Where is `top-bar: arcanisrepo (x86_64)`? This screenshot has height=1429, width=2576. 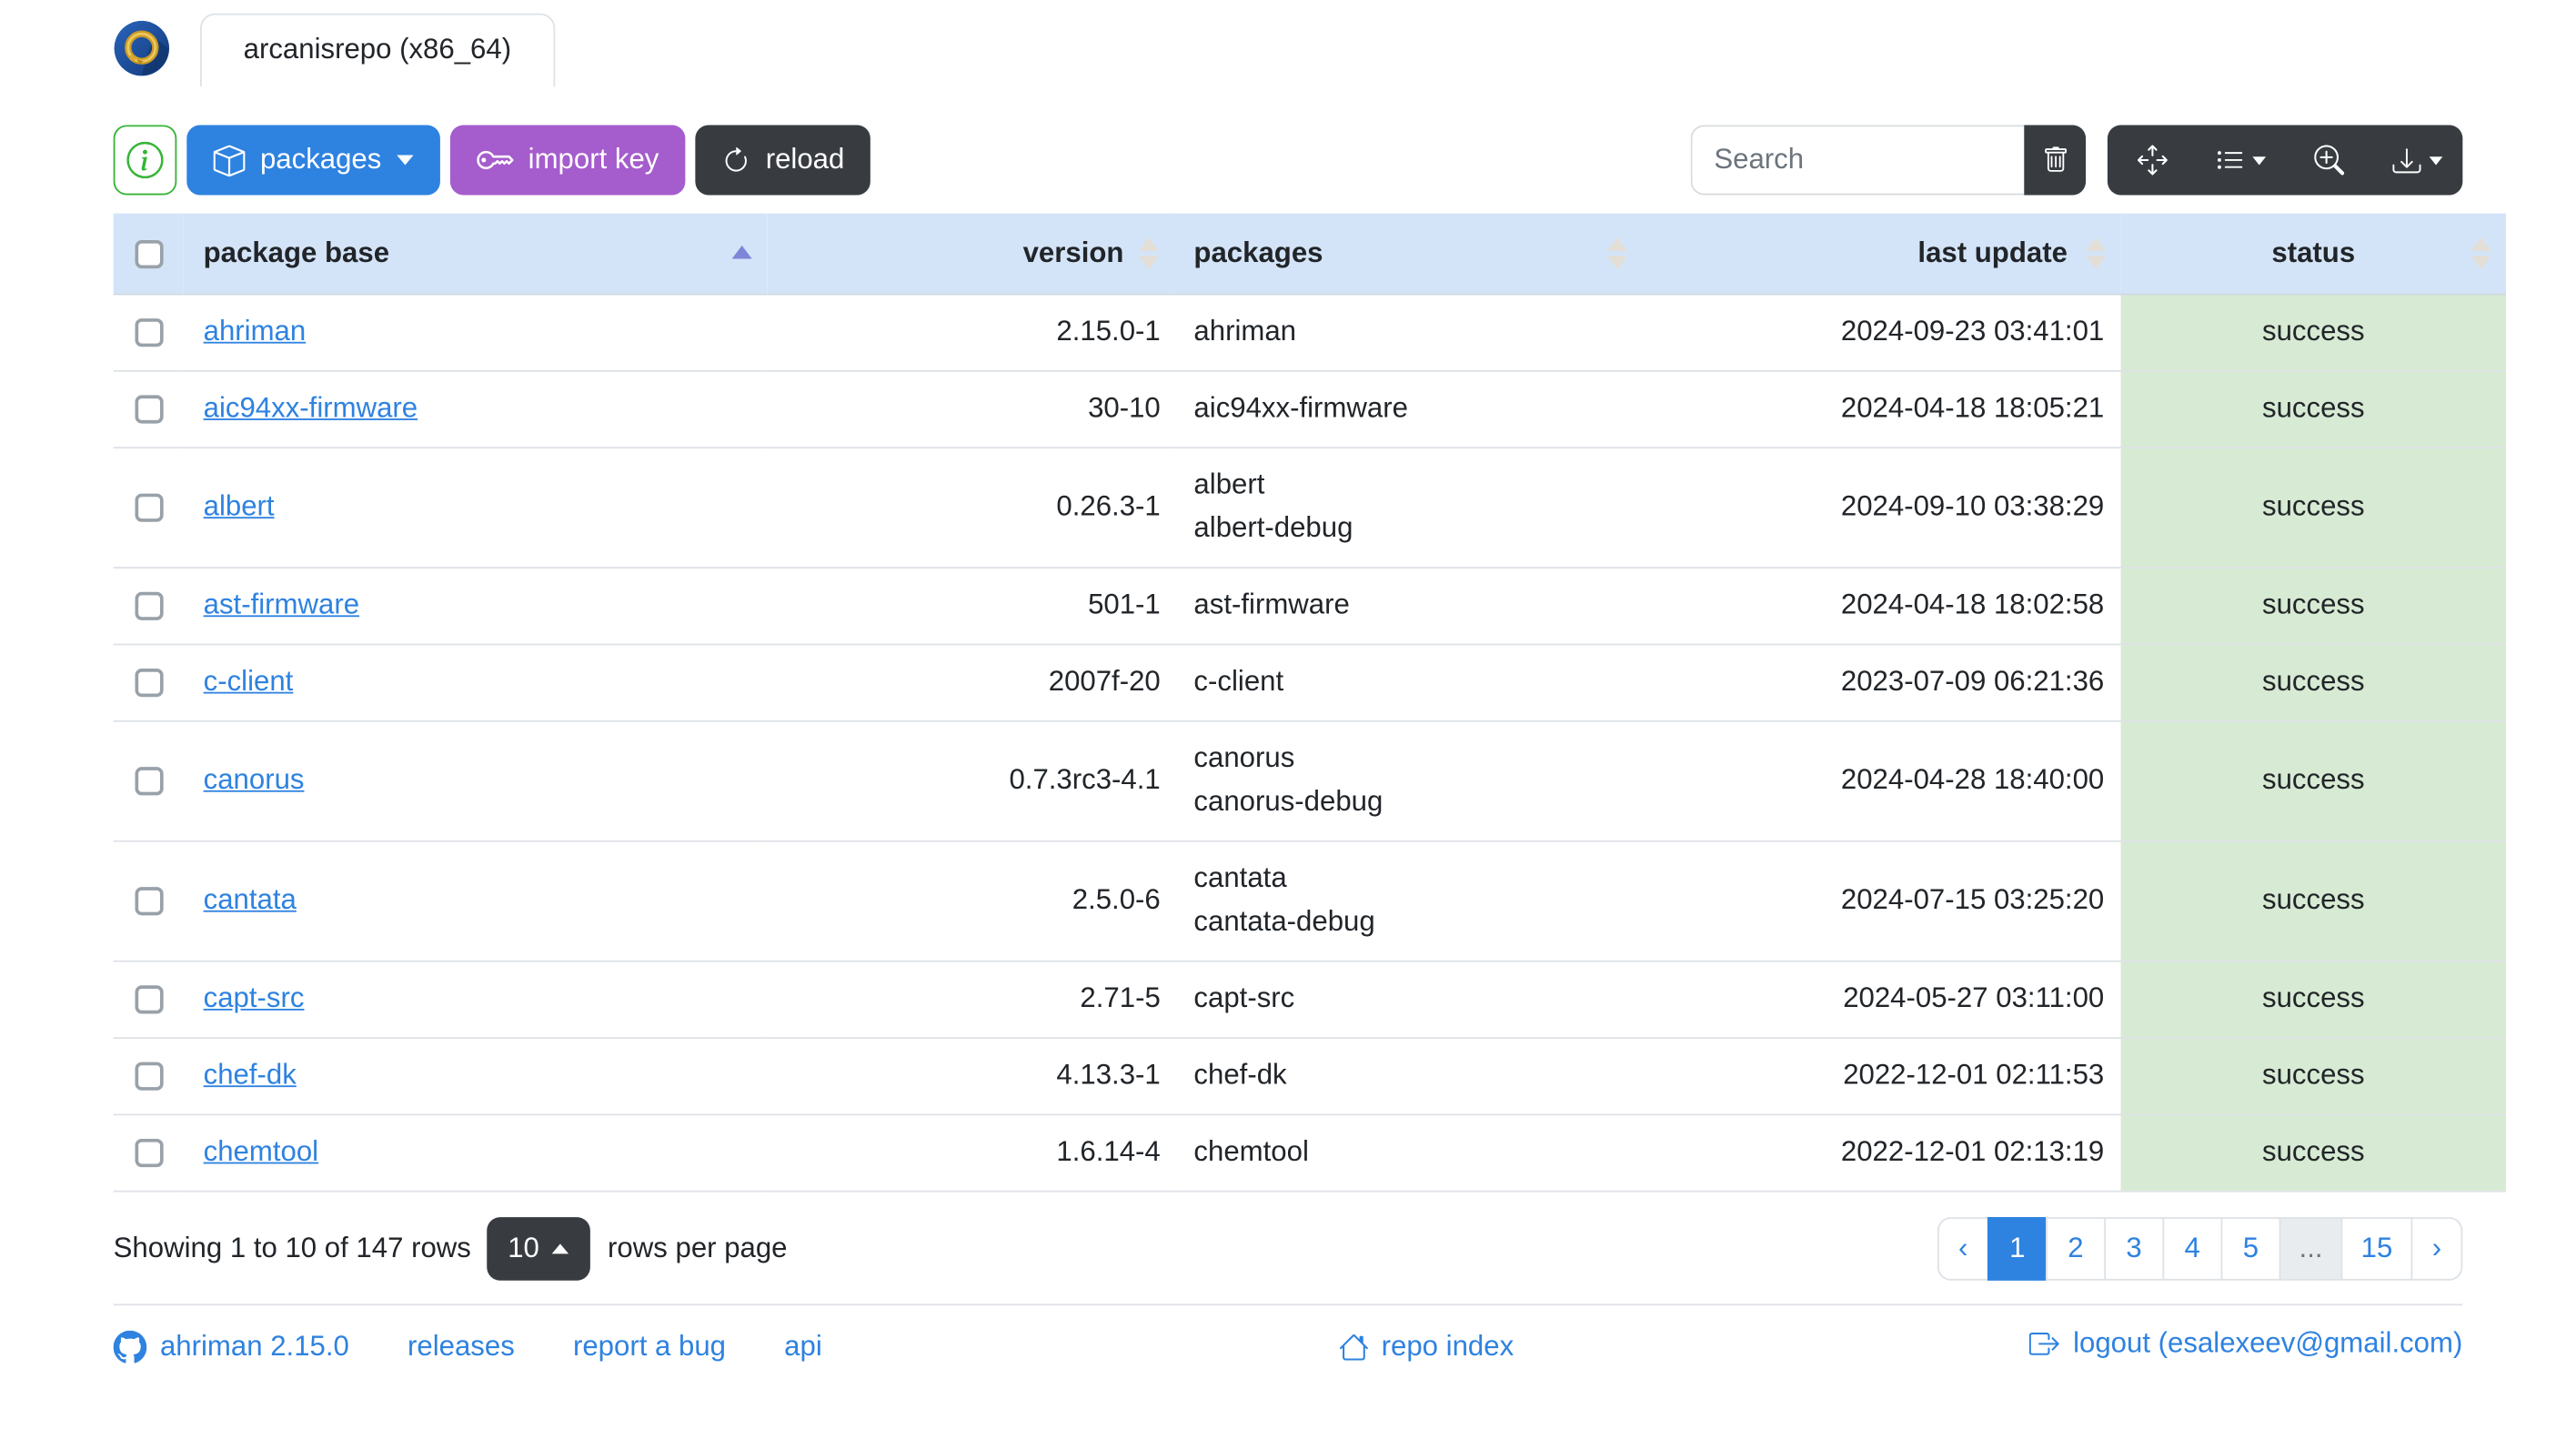 top-bar: arcanisrepo (x86_64) is located at coordinates (1288, 43).